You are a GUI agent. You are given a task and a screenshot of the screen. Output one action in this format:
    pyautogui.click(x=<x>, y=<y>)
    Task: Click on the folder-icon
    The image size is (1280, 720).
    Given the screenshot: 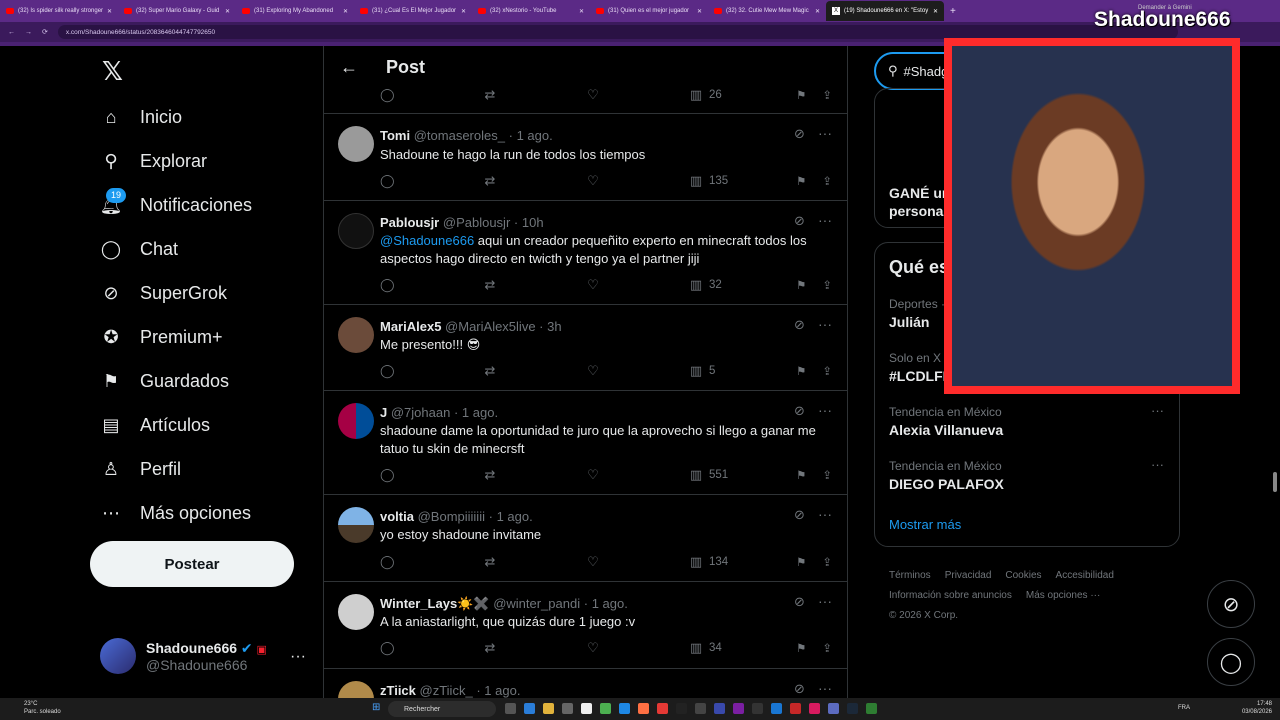 What is the action you would take?
    pyautogui.click(x=548, y=708)
    